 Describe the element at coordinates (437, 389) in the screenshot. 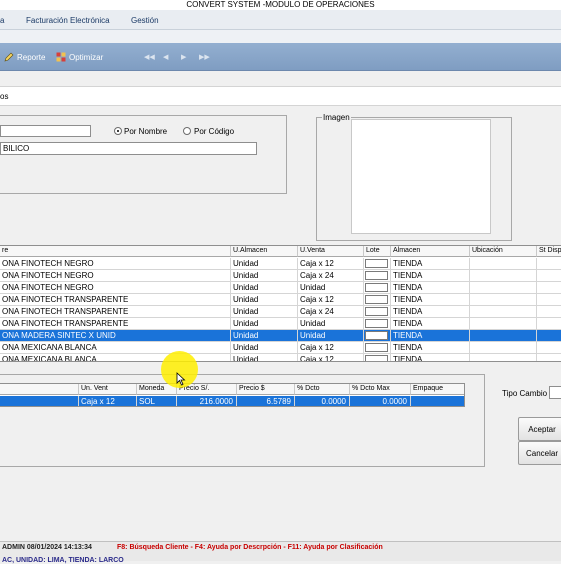

I see `price-col-header: Empaque` at that location.